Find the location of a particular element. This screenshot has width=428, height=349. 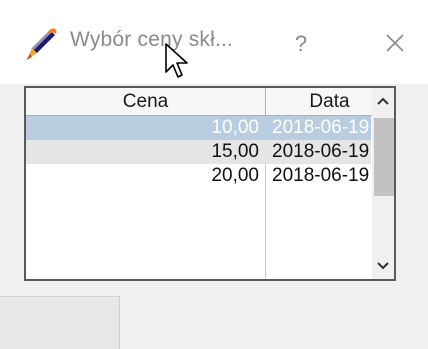

cell-cena: 15,00 is located at coordinates (235, 151).